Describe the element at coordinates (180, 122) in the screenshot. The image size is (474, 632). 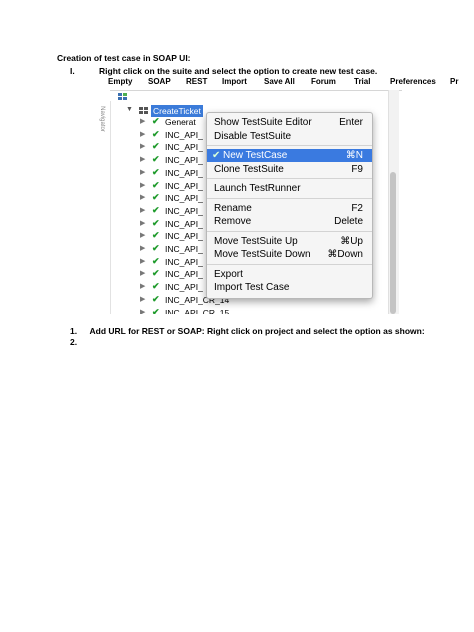
I see `test-case-label: Generat` at that location.